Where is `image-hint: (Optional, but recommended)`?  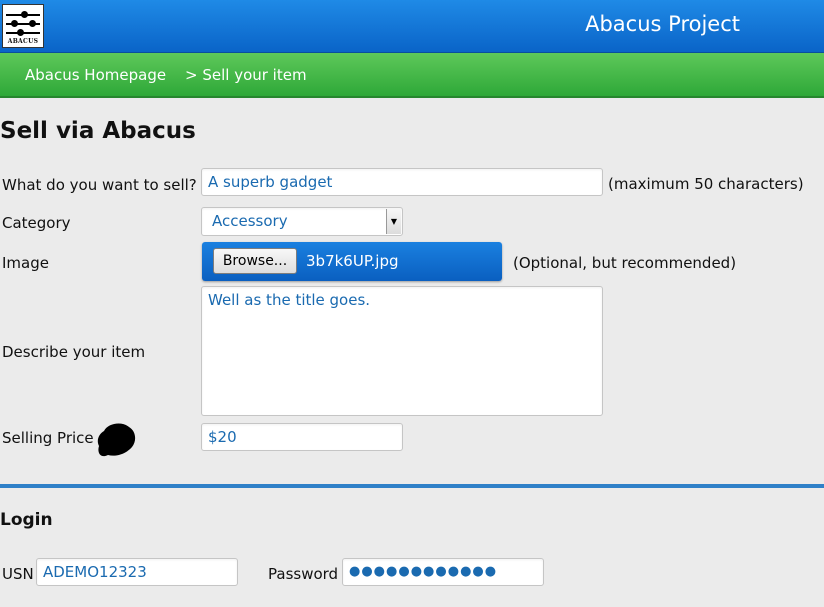
image-hint: (Optional, but recommended) is located at coordinates (625, 263).